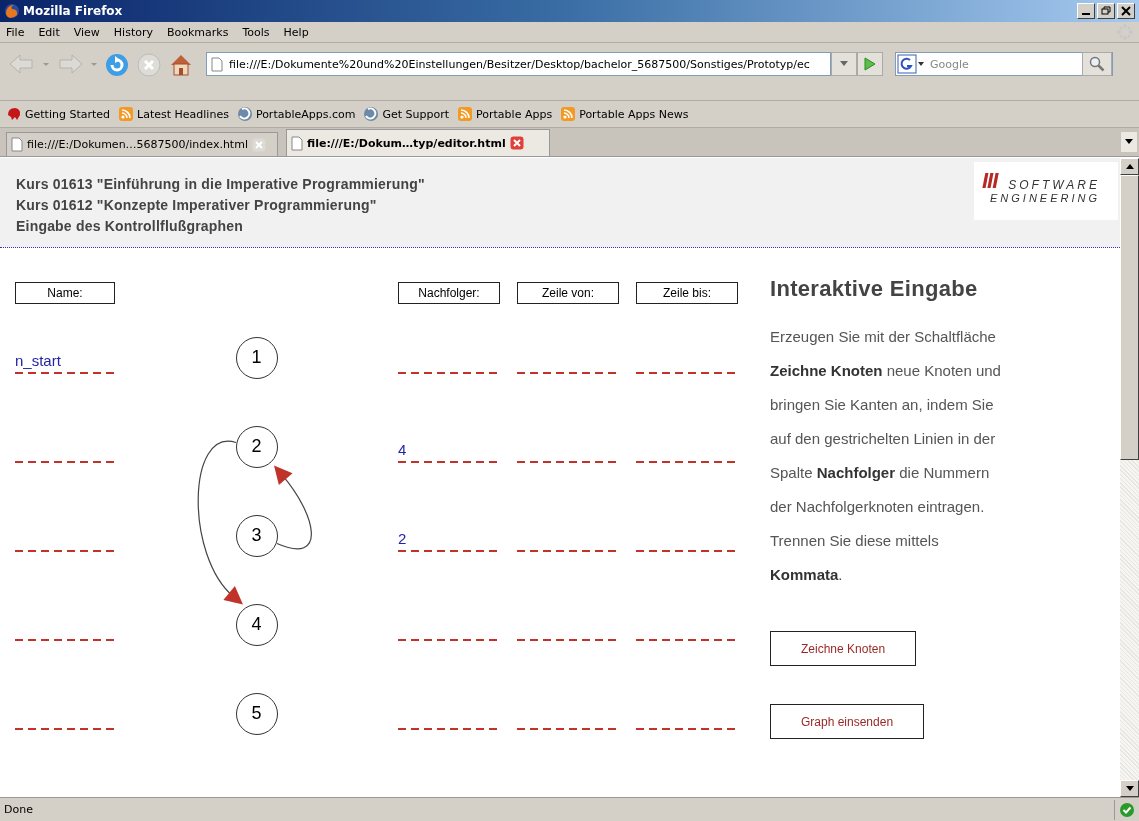  I want to click on address-field: file:///E:/Dokumente%20und%20Einstellungen/Besitzer/Desktop/bachelor_5687500/Sonstiges/Prototyp/ec, so click(518, 64).